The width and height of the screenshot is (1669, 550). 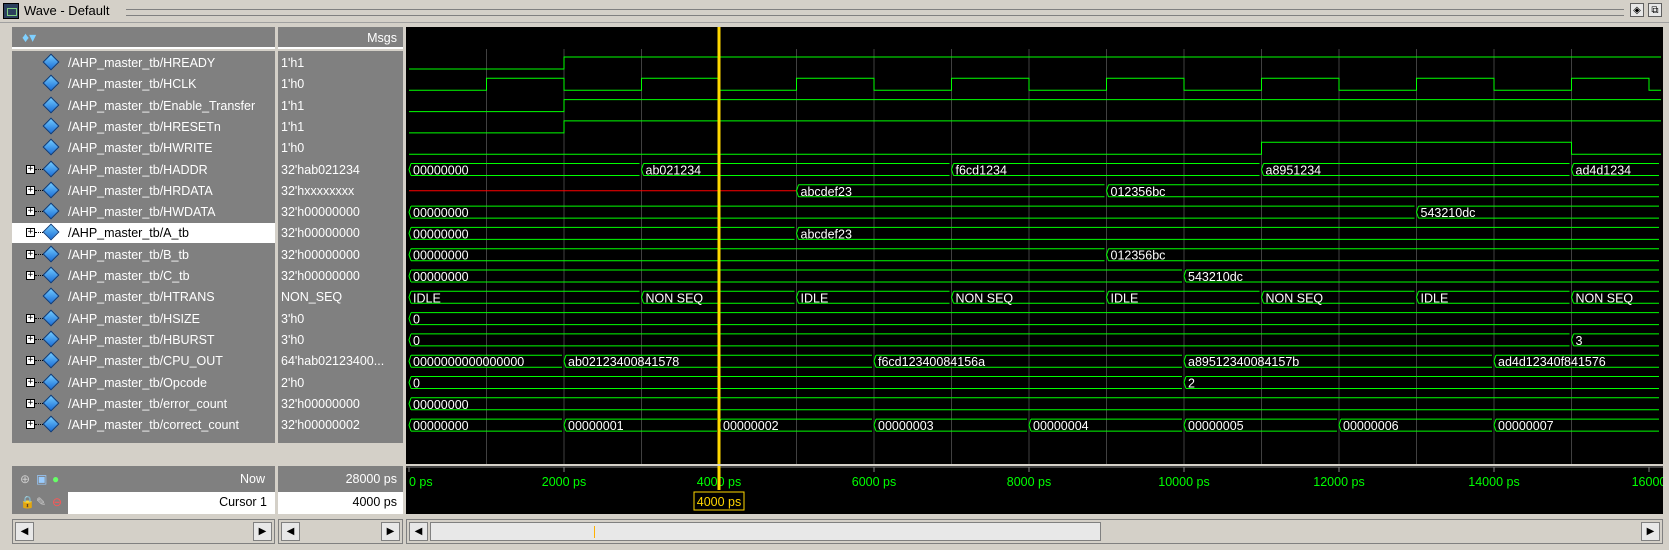 What do you see at coordinates (5, 245) in the screenshot?
I see `left-border` at bounding box center [5, 245].